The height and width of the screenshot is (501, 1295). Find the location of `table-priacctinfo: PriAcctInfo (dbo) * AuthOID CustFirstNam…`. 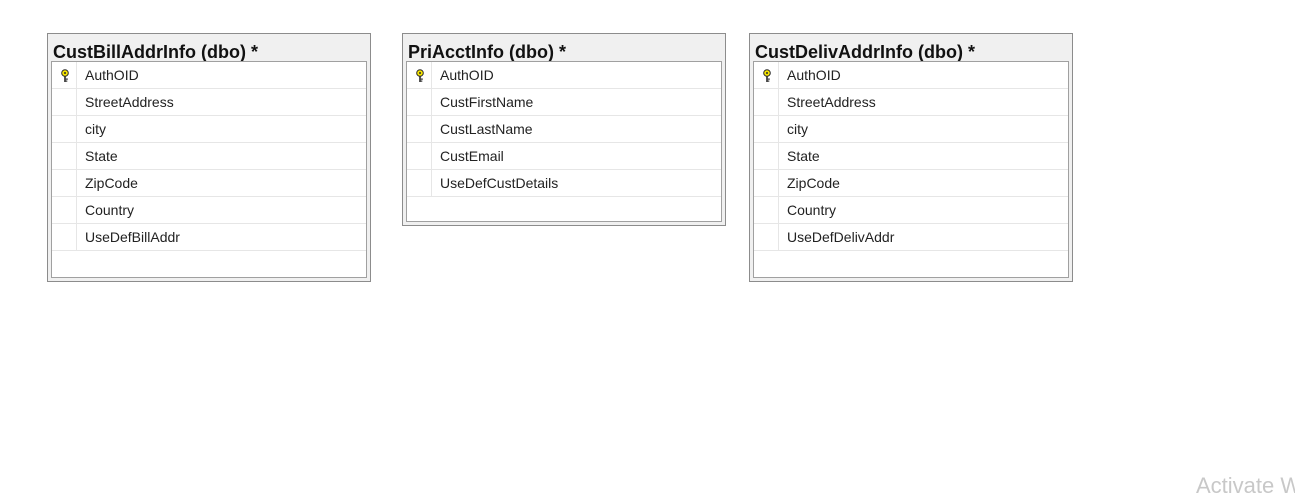

table-priacctinfo: PriAcctInfo (dbo) * AuthOID CustFirstNam… is located at coordinates (564, 129).